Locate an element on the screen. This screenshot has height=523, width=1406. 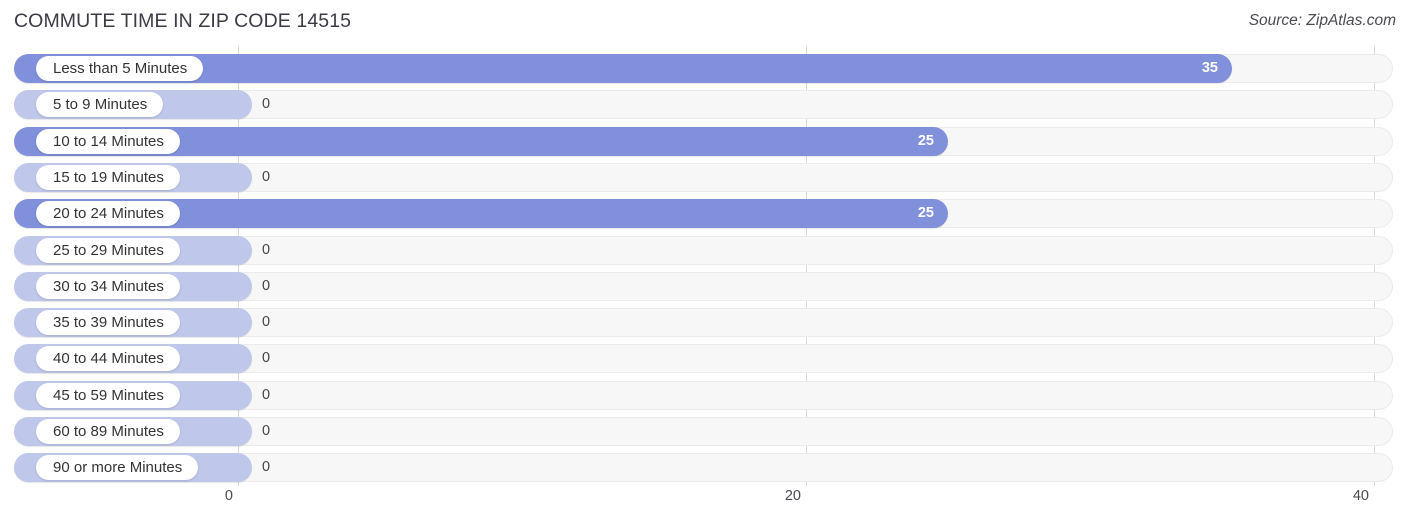
bar-category-label: 40 to 44 Minutes is located at coordinates (108, 359).